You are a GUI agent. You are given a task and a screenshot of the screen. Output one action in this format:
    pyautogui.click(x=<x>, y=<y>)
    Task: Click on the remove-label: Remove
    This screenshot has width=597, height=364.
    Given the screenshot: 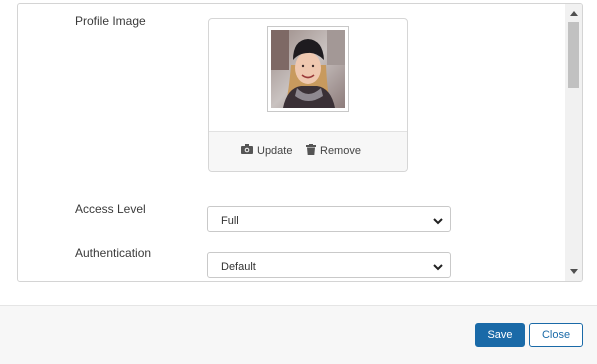 What is the action you would take?
    pyautogui.click(x=340, y=151)
    